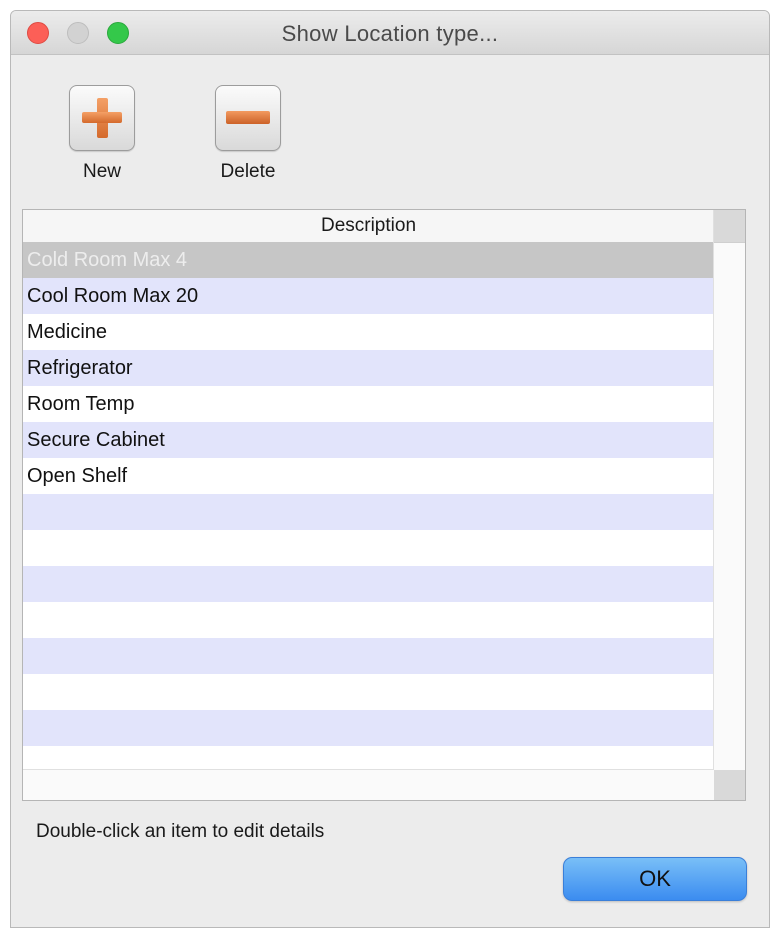 The width and height of the screenshot is (775, 934). What do you see at coordinates (102, 118) in the screenshot?
I see `new-button` at bounding box center [102, 118].